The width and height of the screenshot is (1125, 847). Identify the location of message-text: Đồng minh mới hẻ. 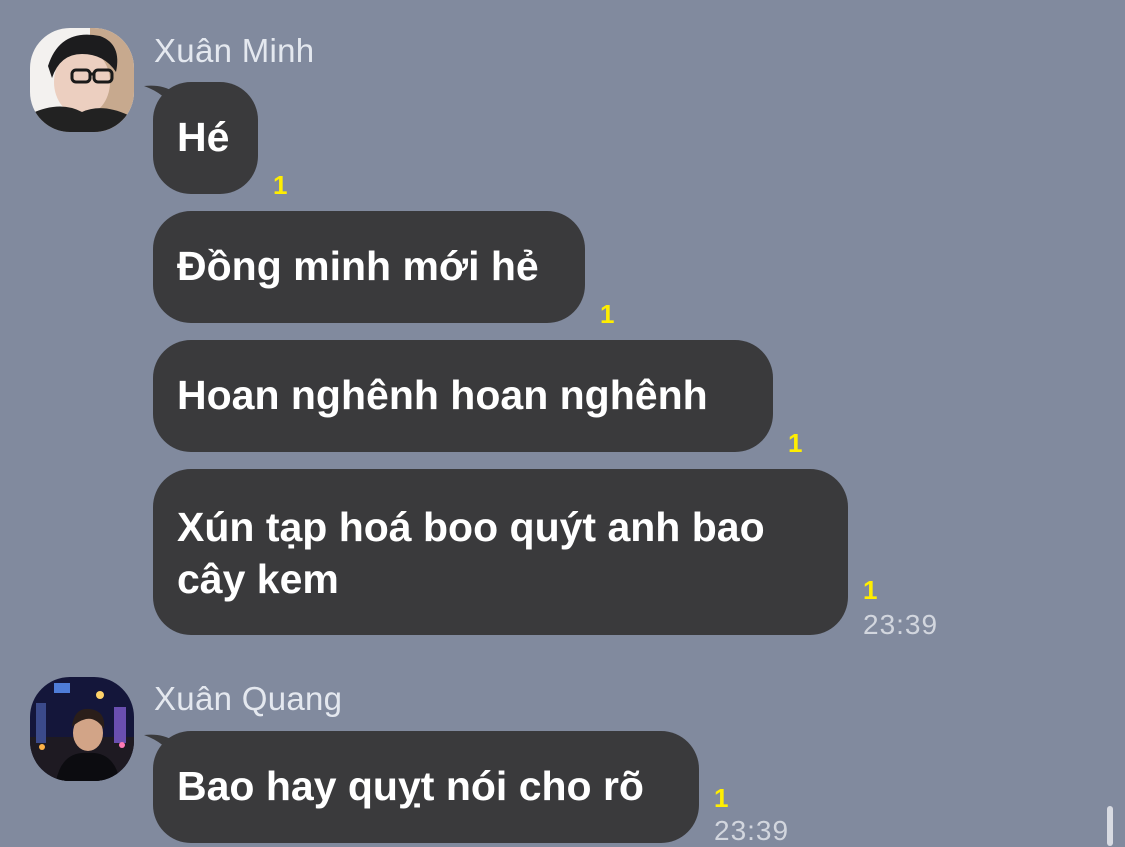
(358, 266).